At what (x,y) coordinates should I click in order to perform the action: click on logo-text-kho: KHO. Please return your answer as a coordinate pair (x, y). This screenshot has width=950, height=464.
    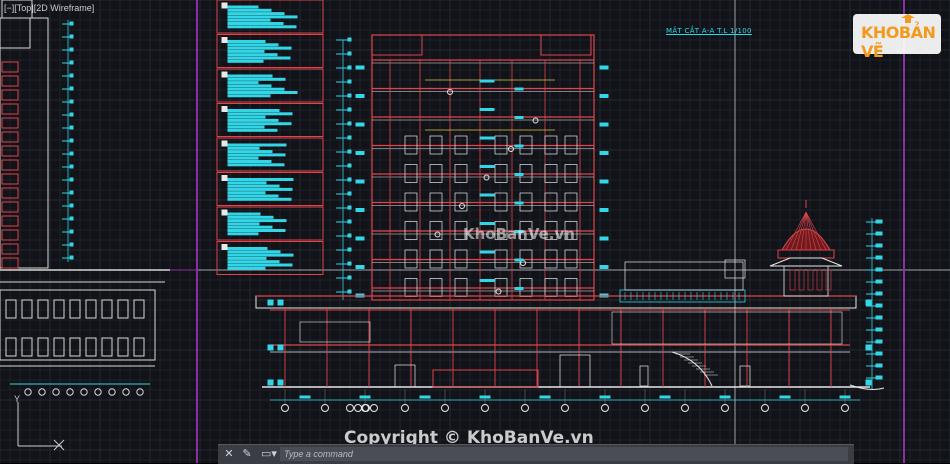
    Looking at the image, I should click on (880, 32).